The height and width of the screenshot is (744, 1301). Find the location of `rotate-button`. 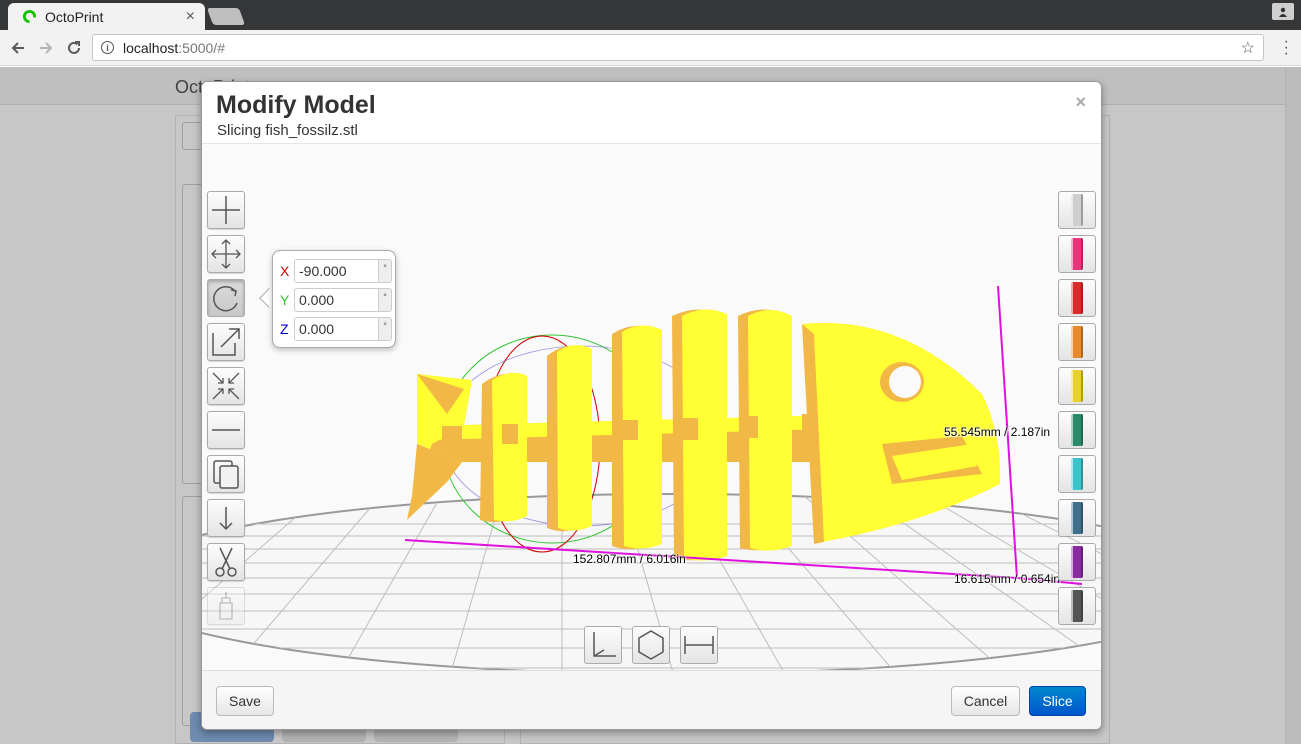

rotate-button is located at coordinates (226, 298).